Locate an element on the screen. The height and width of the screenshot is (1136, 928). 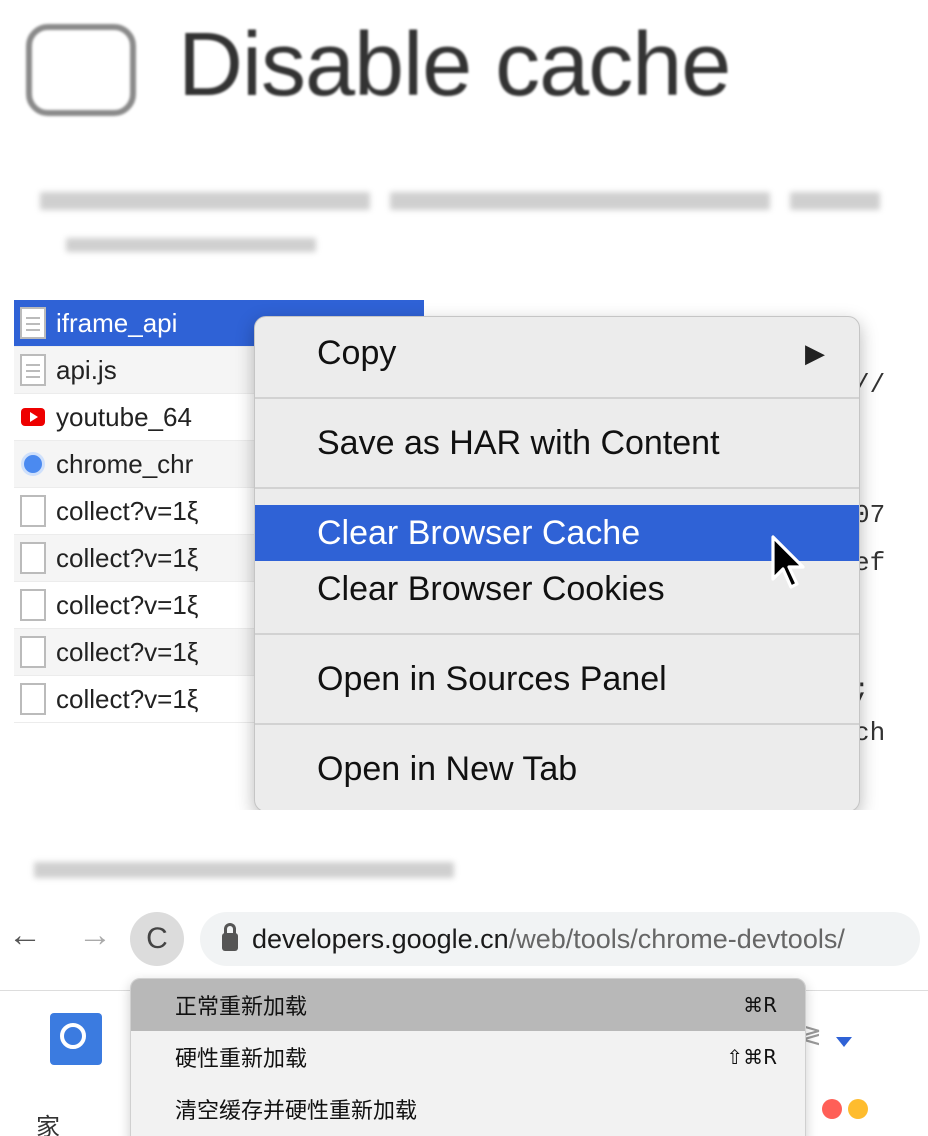
menu-item-label: Copy is located at coordinates (357, 352).